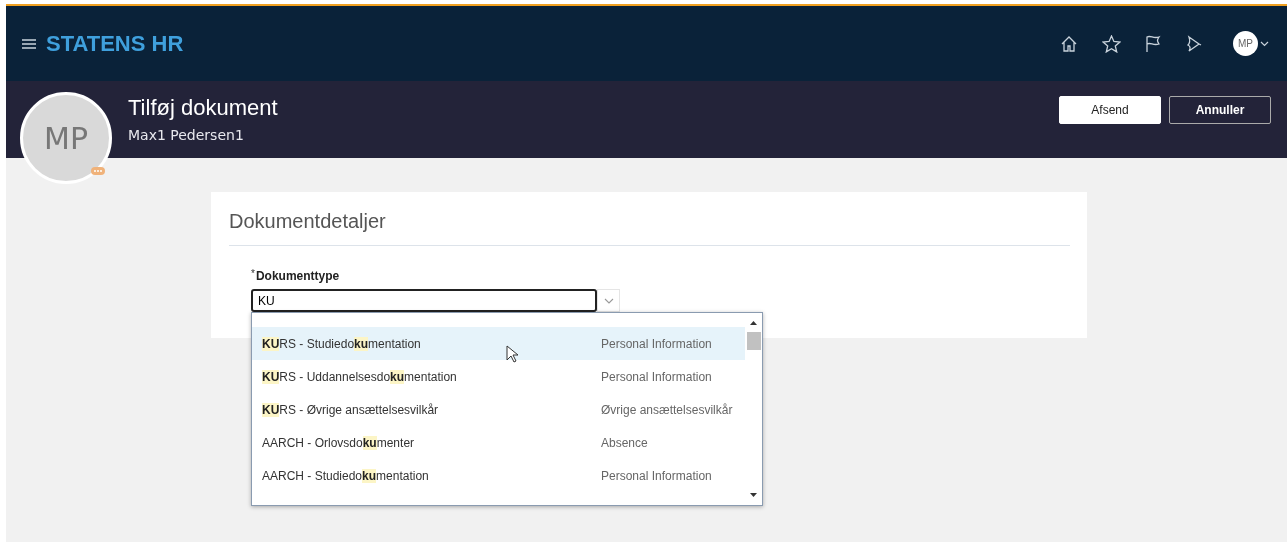 This screenshot has width=1287, height=542. What do you see at coordinates (1069, 43) in the screenshot?
I see `home-icon` at bounding box center [1069, 43].